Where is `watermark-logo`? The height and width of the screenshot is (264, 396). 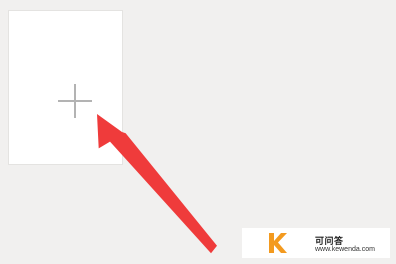
watermark-logo is located at coordinates (278, 243).